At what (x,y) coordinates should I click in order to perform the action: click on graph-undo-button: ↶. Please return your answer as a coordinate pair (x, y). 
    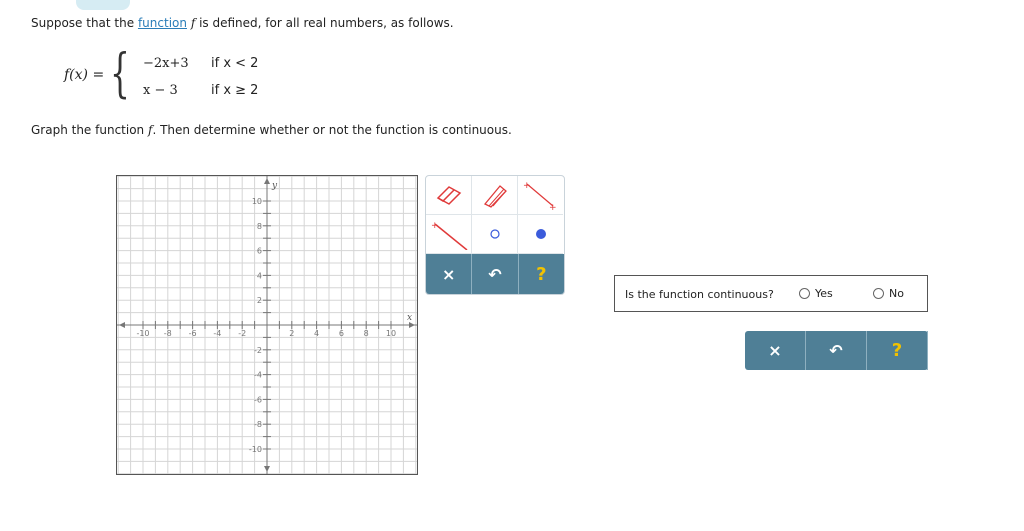
    Looking at the image, I should click on (495, 274).